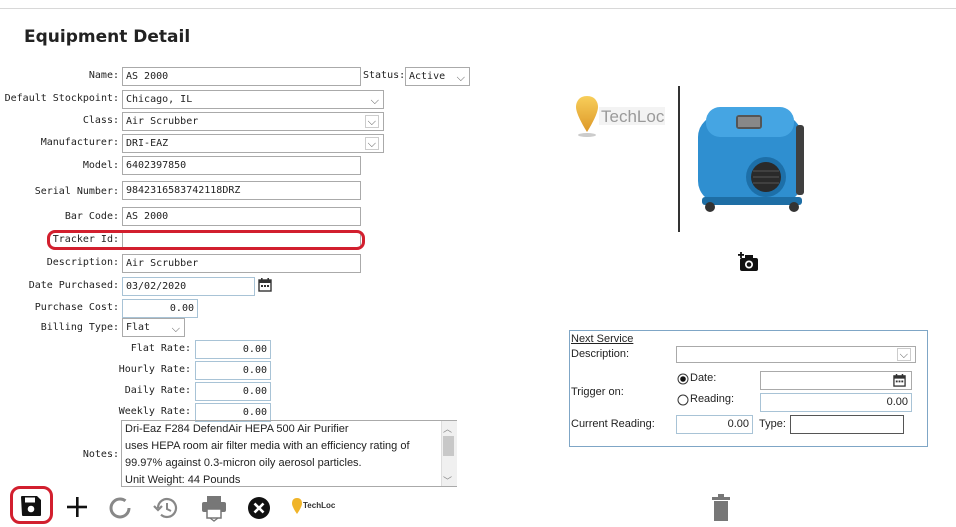 The height and width of the screenshot is (527, 956). I want to click on next-service-description-label: Description:, so click(600, 354).